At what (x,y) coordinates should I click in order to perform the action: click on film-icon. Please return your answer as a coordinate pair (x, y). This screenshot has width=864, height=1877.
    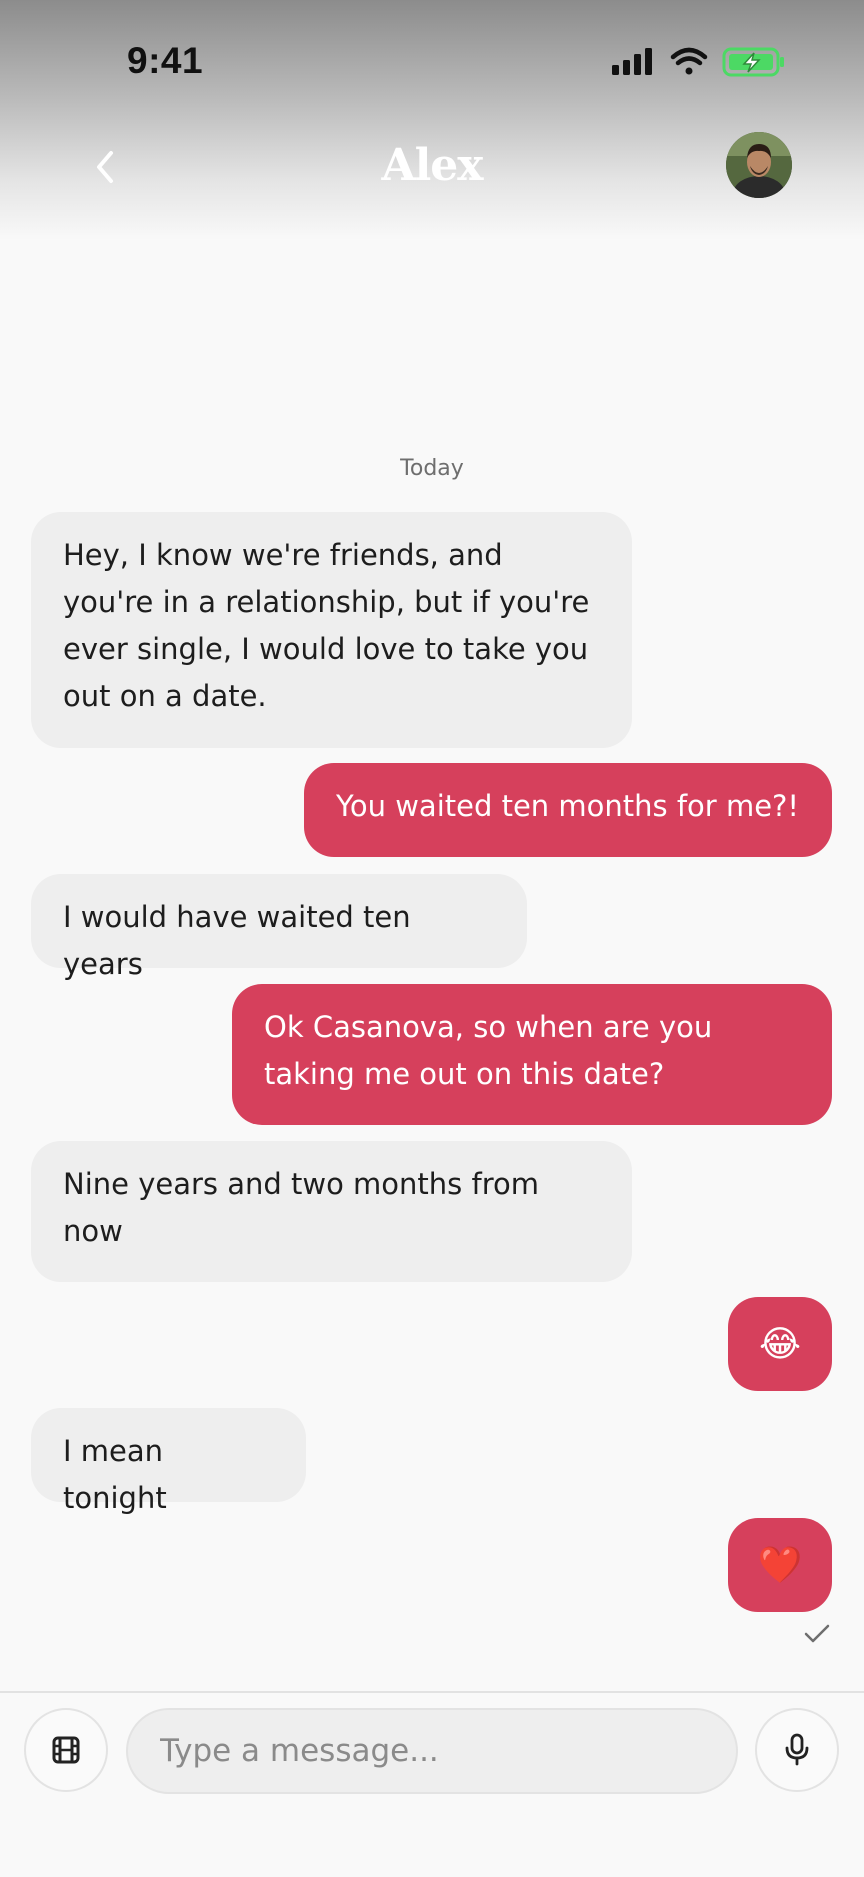
    Looking at the image, I should click on (66, 1750).